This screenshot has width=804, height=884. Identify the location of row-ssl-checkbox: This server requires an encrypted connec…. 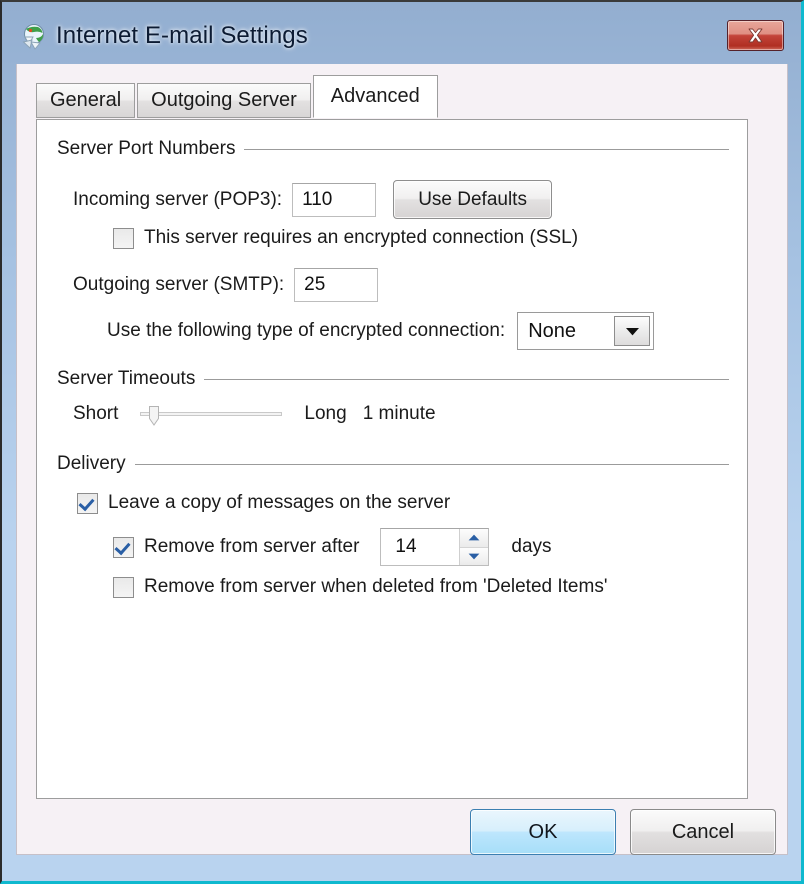
(345, 238).